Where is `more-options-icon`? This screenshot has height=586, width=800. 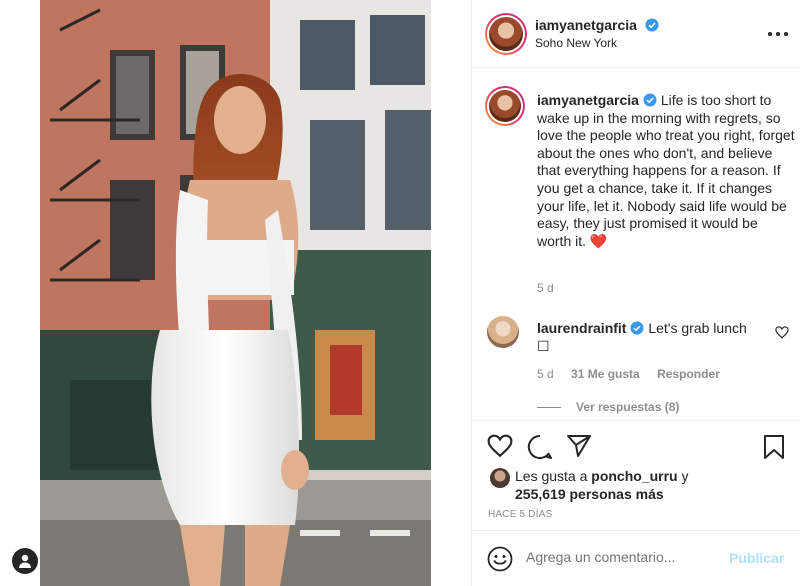 more-options-icon is located at coordinates (778, 34).